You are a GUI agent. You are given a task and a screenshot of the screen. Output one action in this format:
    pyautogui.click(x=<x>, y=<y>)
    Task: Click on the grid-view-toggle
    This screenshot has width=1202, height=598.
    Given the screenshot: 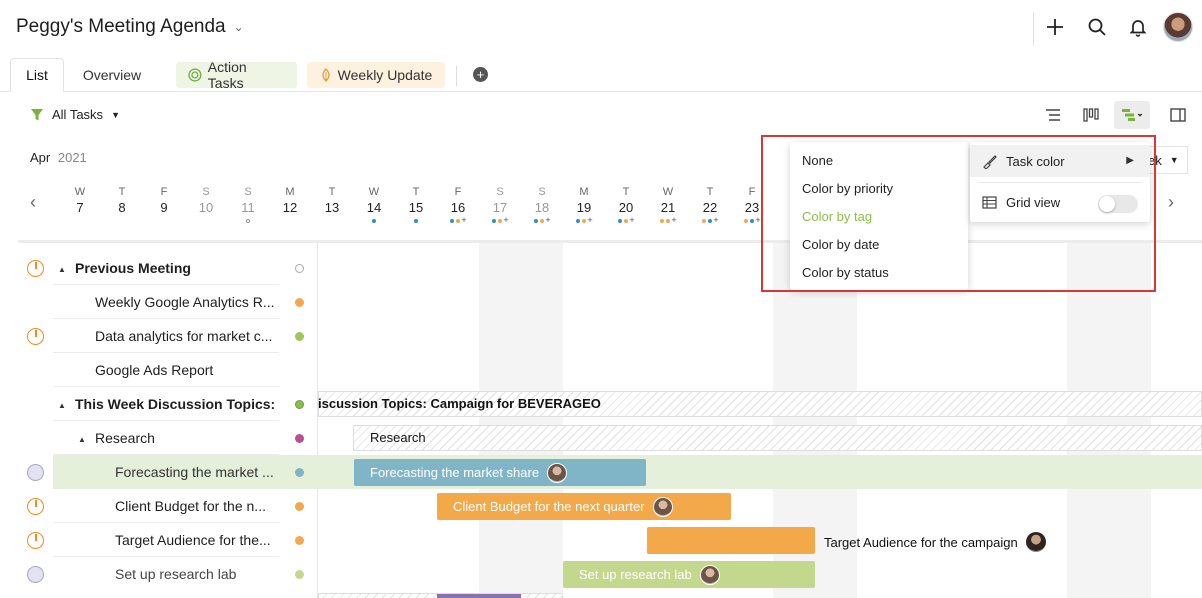 What is the action you would take?
    pyautogui.click(x=1118, y=204)
    